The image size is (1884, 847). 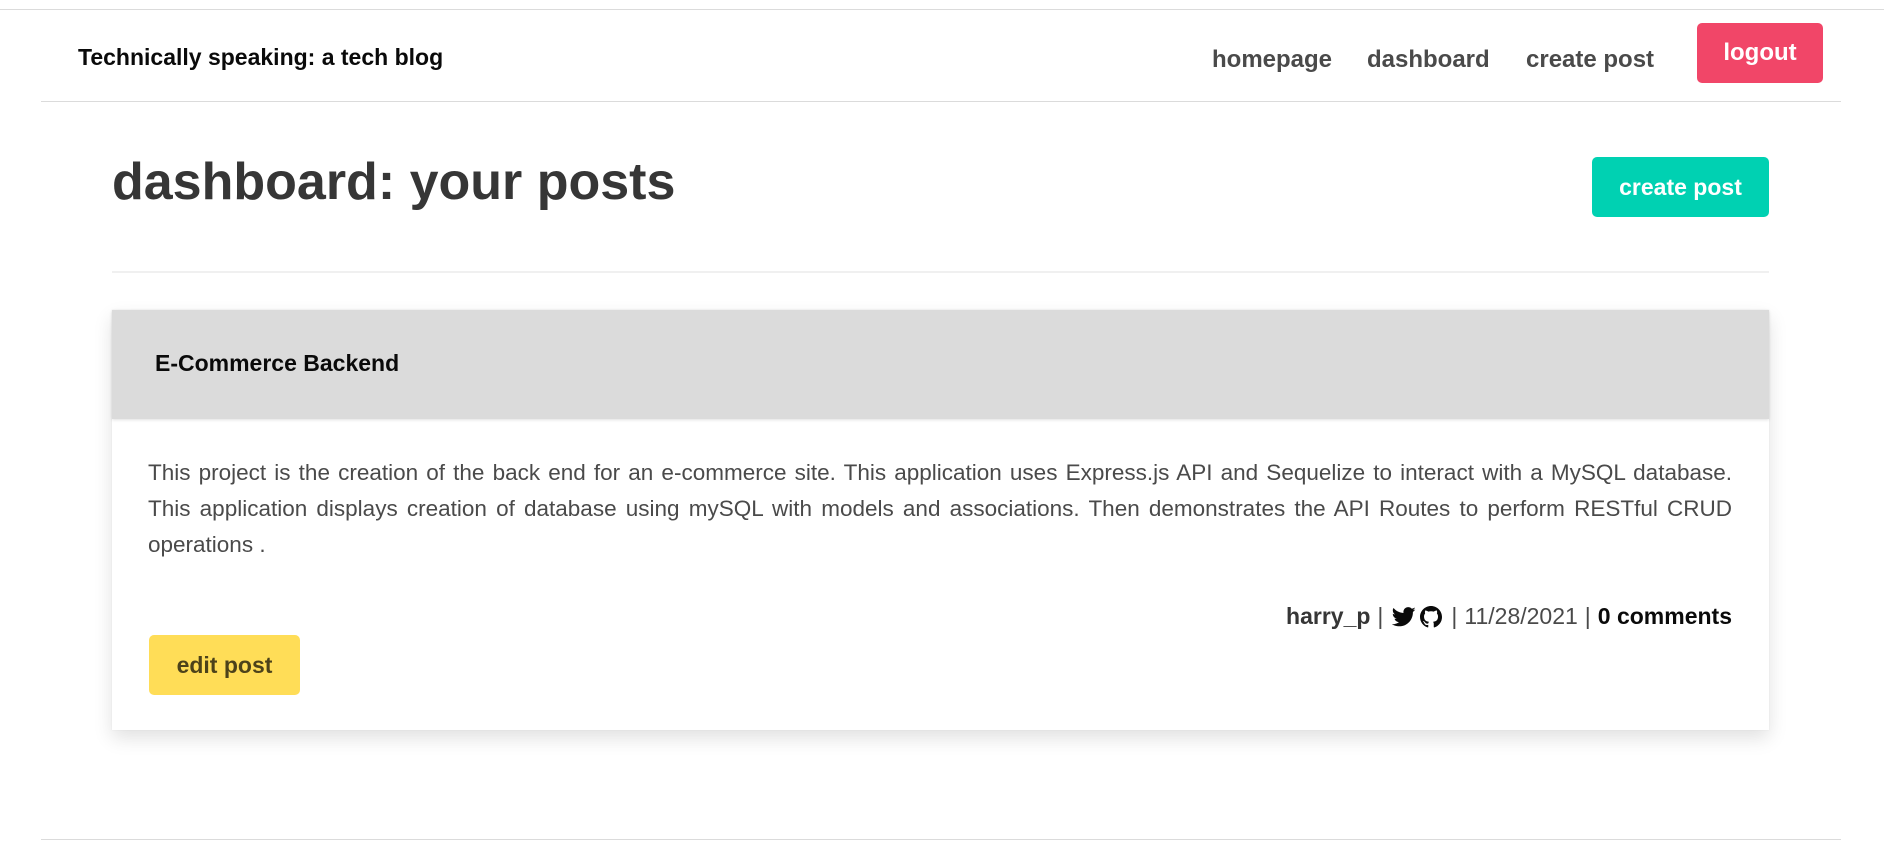 What do you see at coordinates (1665, 616) in the screenshot?
I see `comments-link: 0 comments` at bounding box center [1665, 616].